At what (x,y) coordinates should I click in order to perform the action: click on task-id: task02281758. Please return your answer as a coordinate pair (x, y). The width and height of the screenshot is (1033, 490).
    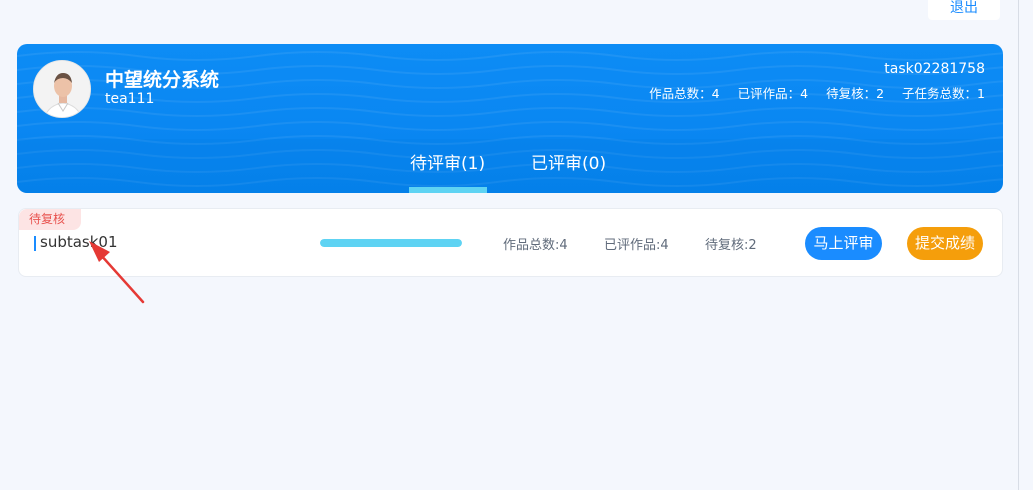
    Looking at the image, I should click on (934, 69).